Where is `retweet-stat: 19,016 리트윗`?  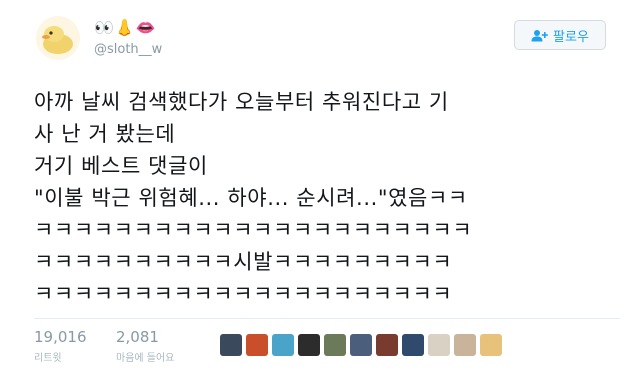 retweet-stat: 19,016 리트윗 is located at coordinates (60, 346).